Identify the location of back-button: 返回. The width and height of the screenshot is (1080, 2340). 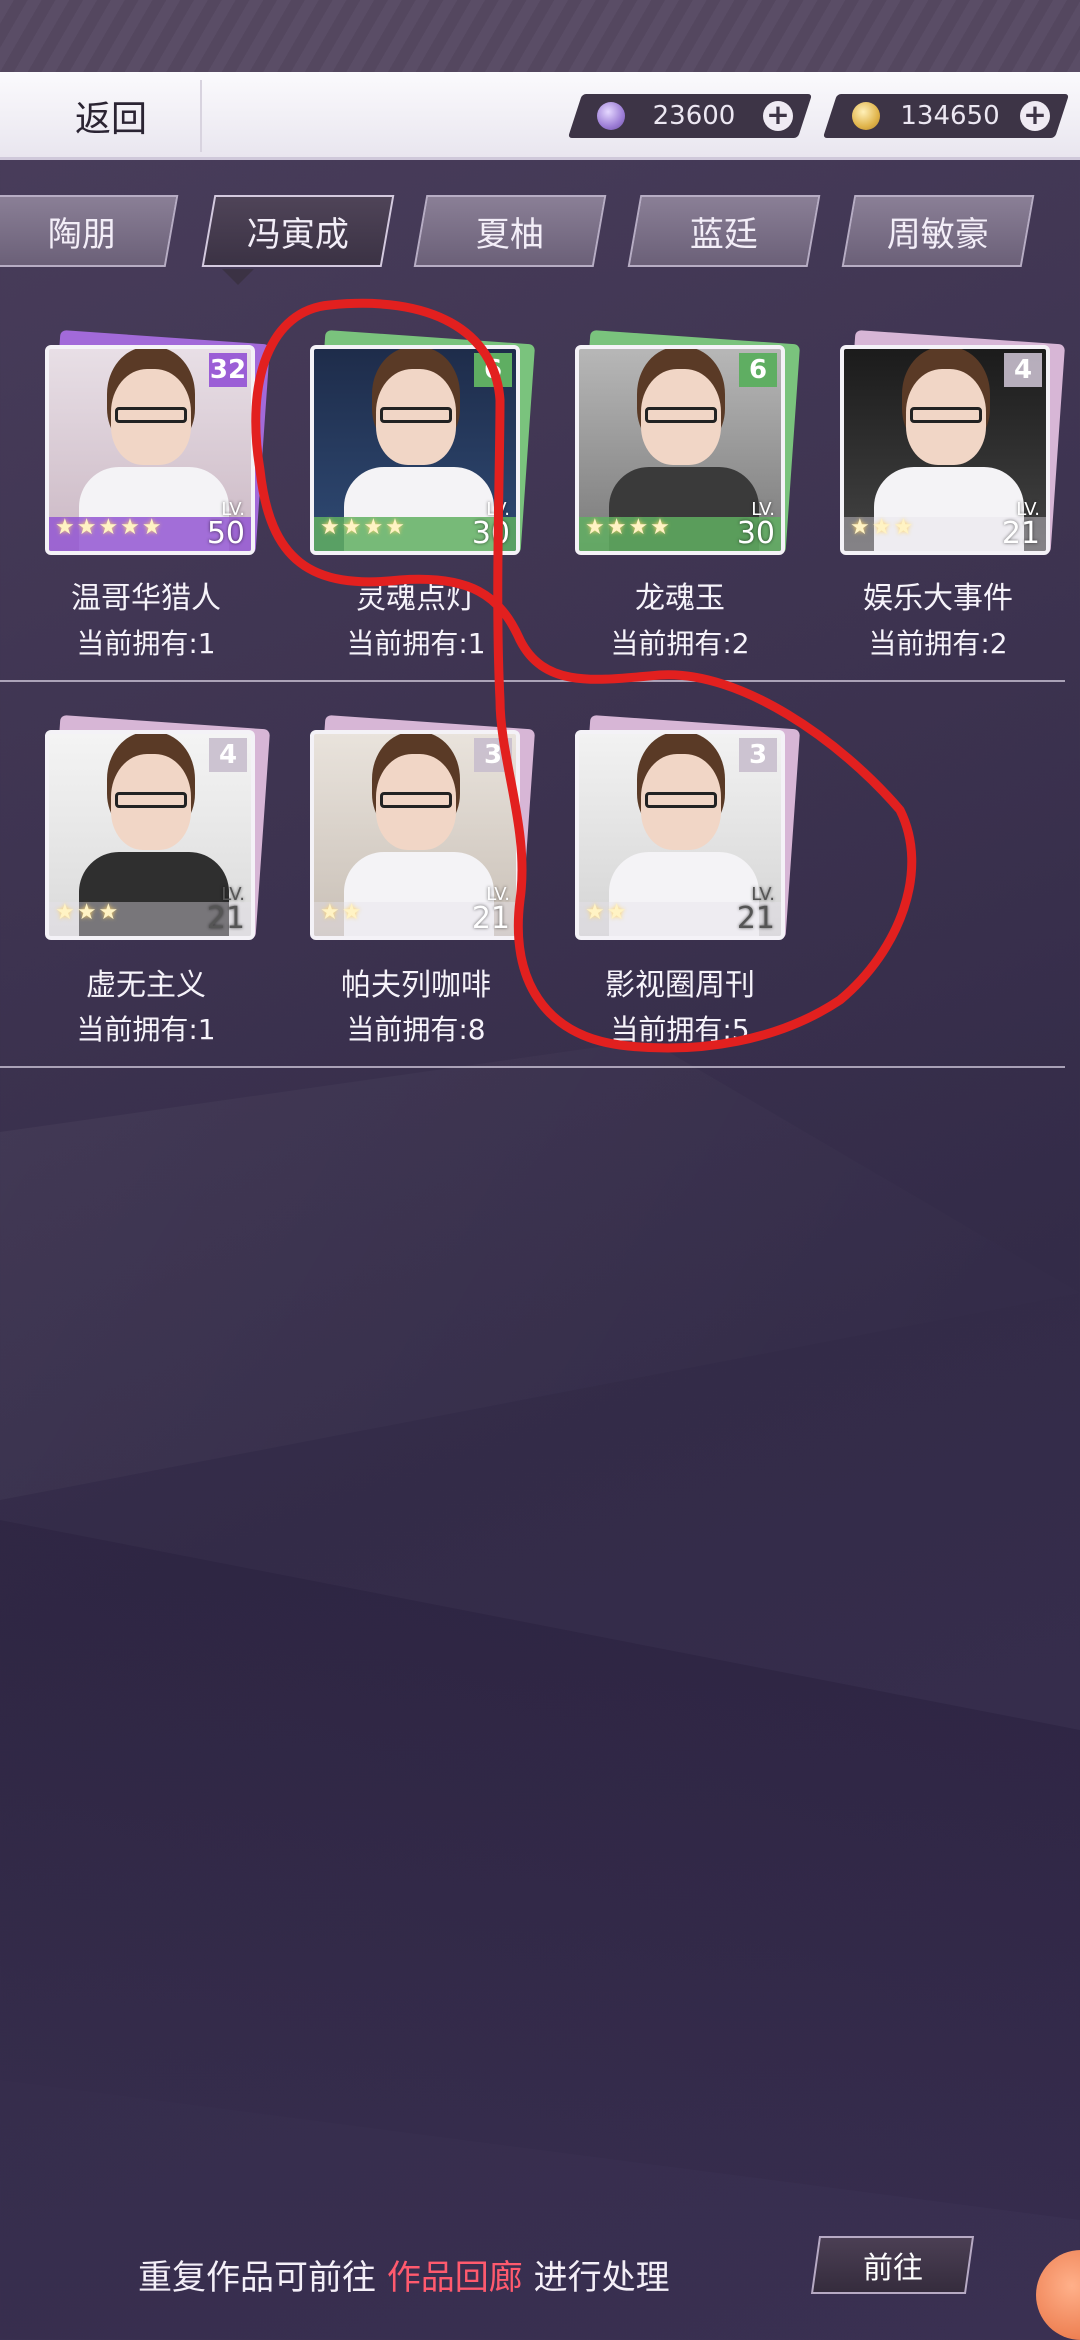
(112, 116).